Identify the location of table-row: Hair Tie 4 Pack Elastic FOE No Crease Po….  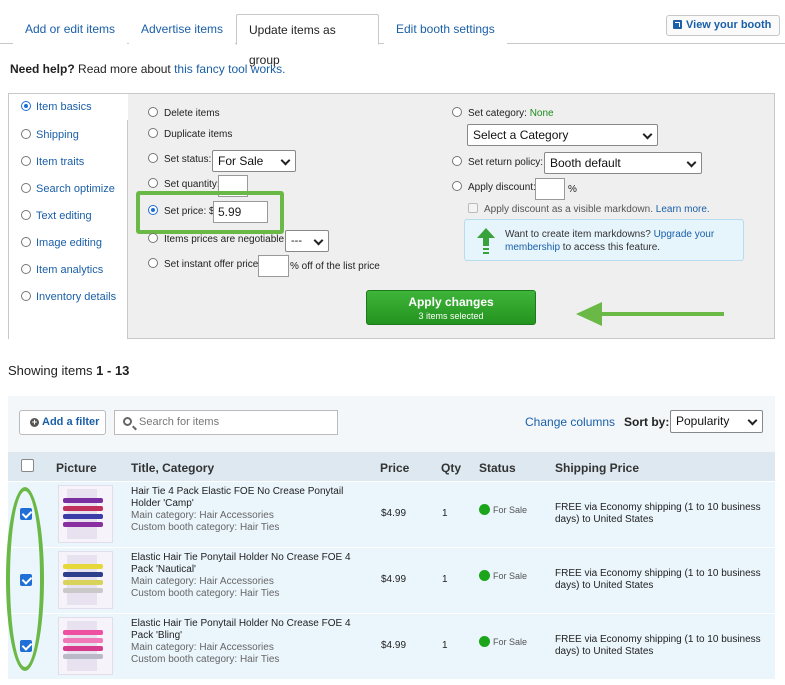
(391, 515).